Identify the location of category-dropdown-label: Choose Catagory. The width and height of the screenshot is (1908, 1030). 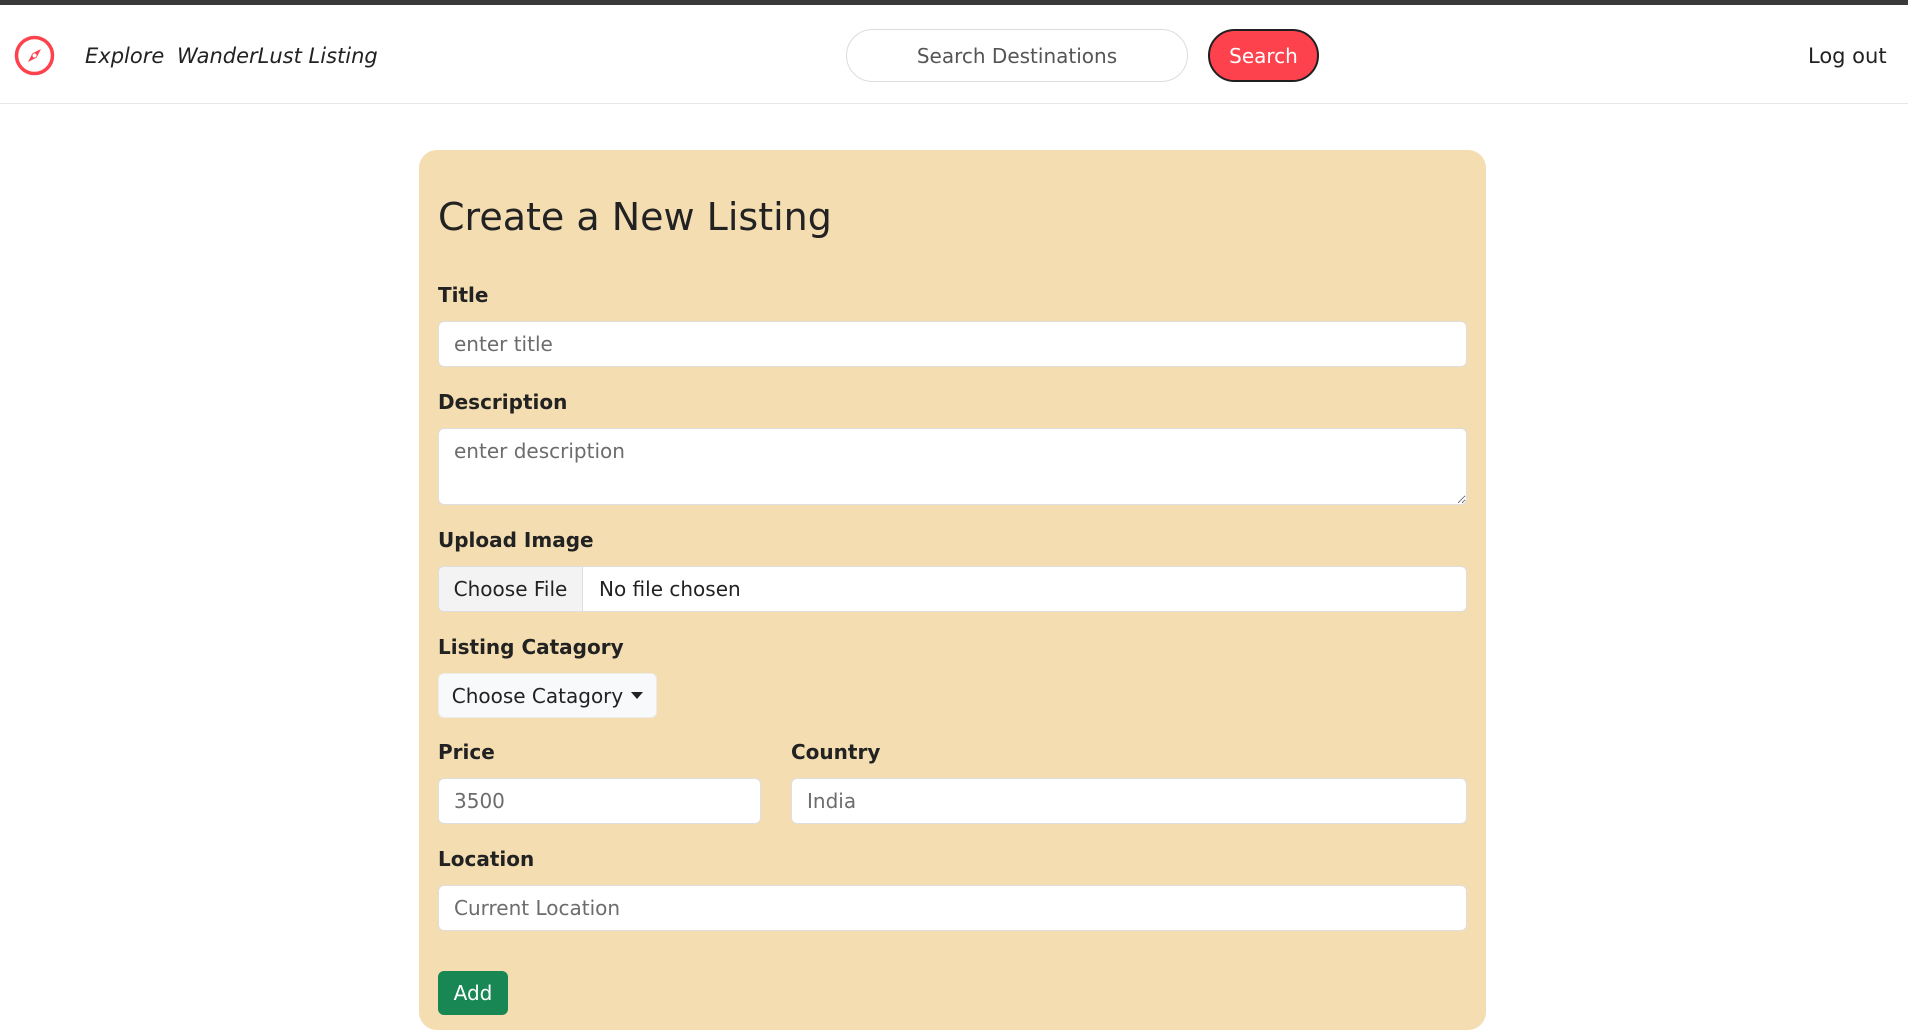
(537, 695).